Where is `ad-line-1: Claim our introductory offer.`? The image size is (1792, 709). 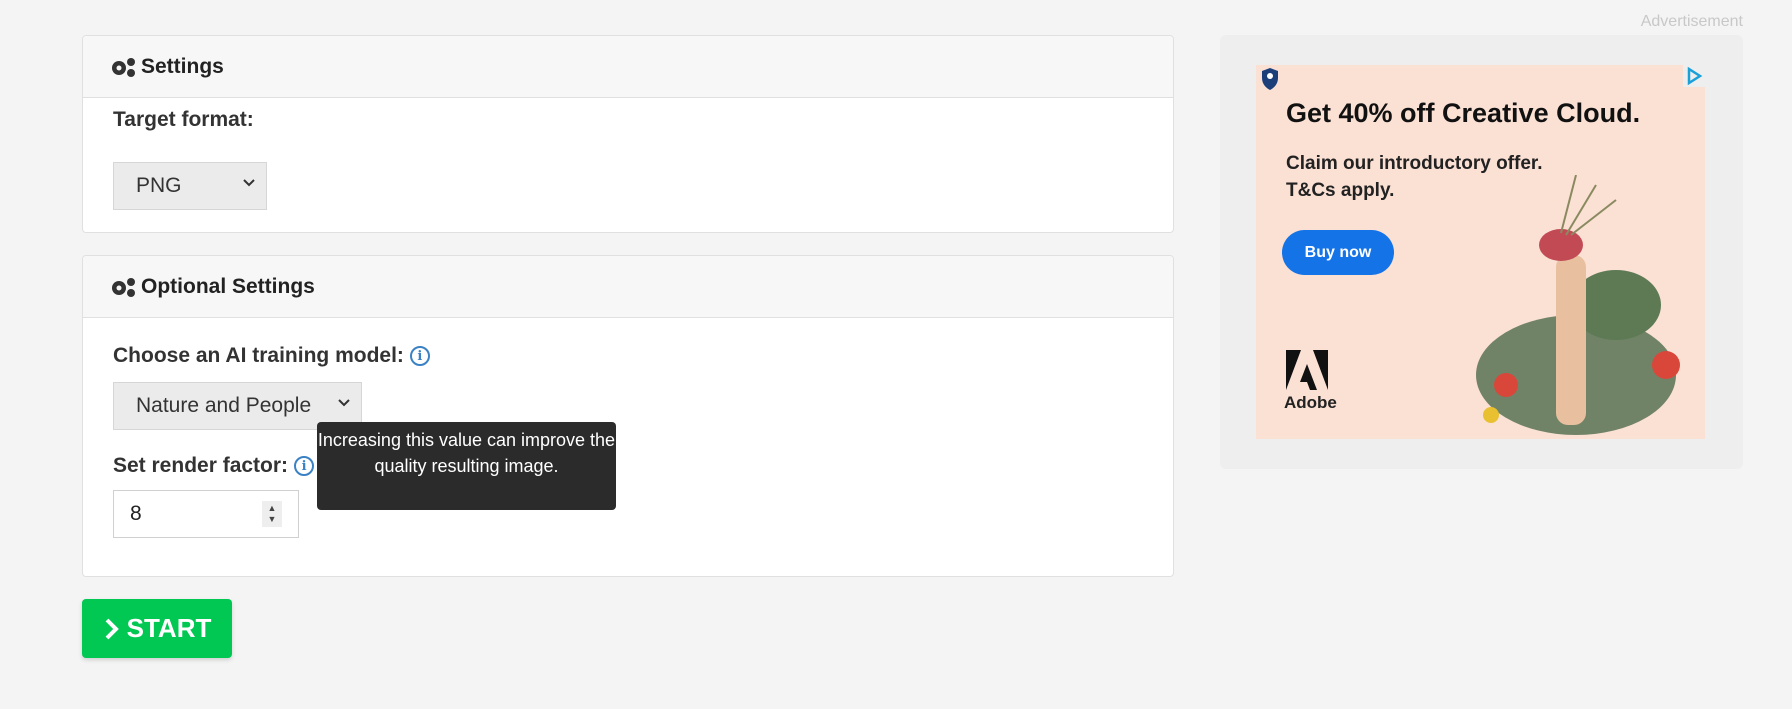
ad-line-1: Claim our introductory offer. is located at coordinates (1414, 163).